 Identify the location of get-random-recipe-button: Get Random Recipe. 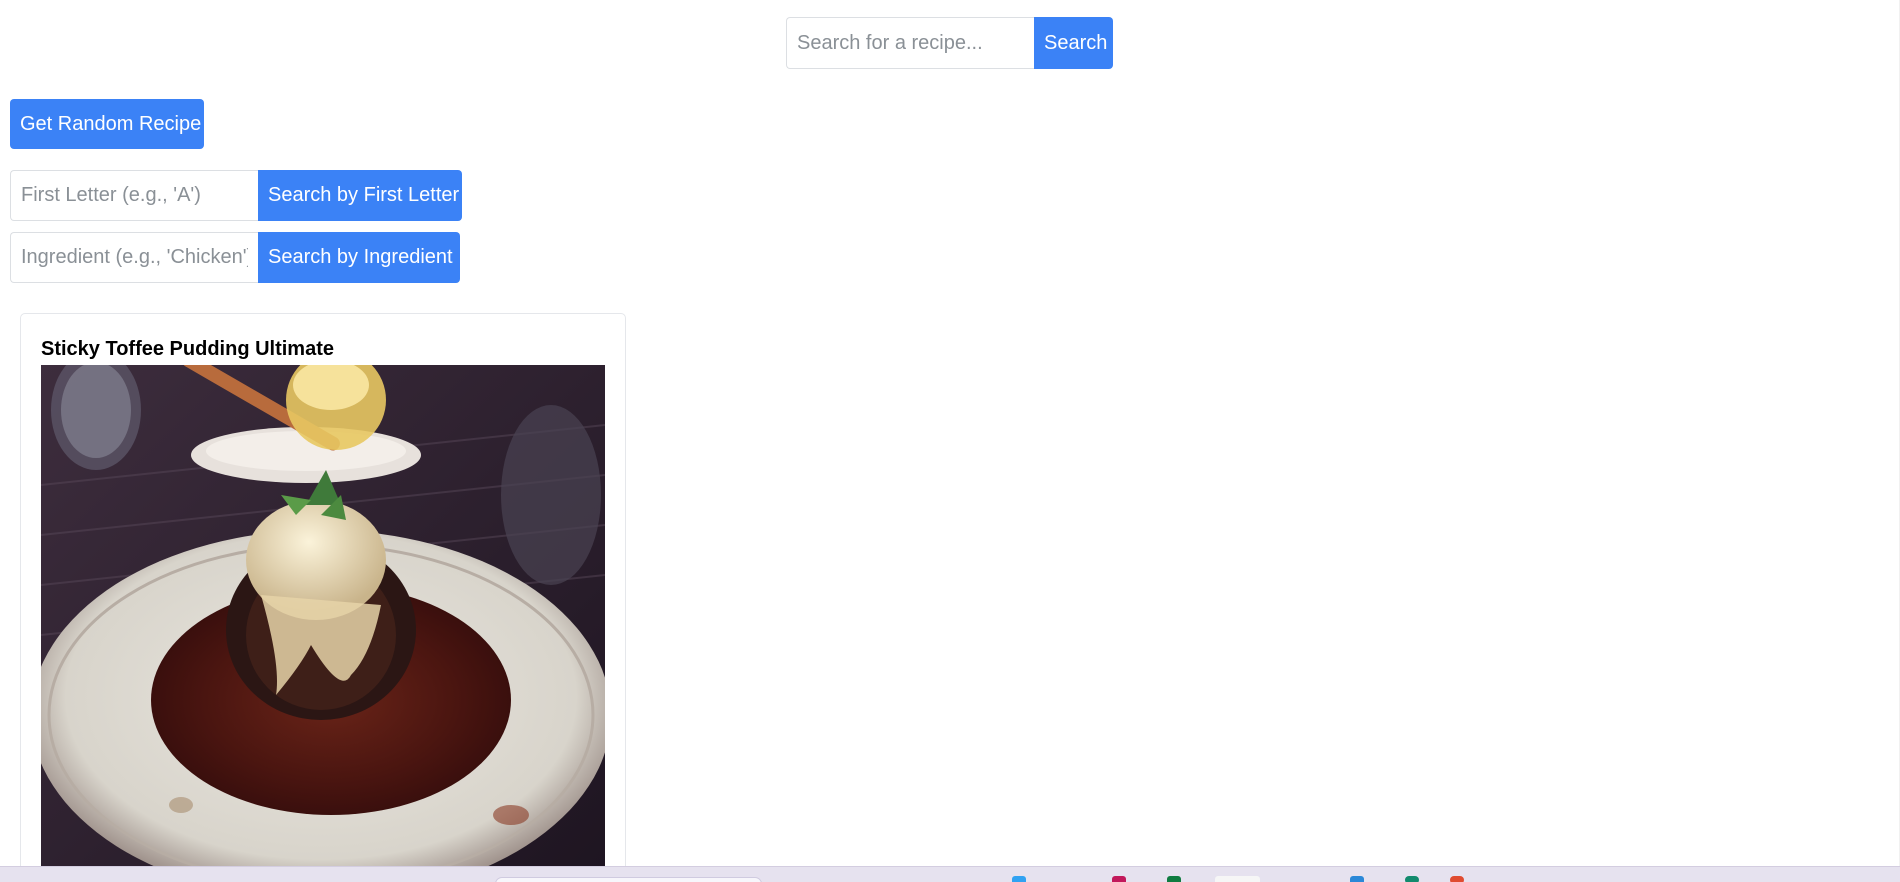
(107, 124).